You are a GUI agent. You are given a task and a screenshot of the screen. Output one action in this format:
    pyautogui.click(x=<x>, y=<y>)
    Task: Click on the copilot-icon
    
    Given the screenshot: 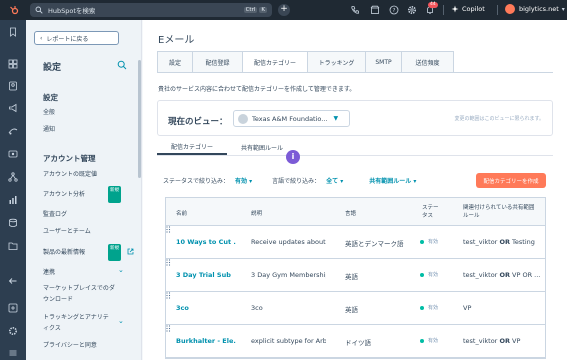 What is the action you would take?
    pyautogui.click(x=455, y=9)
    